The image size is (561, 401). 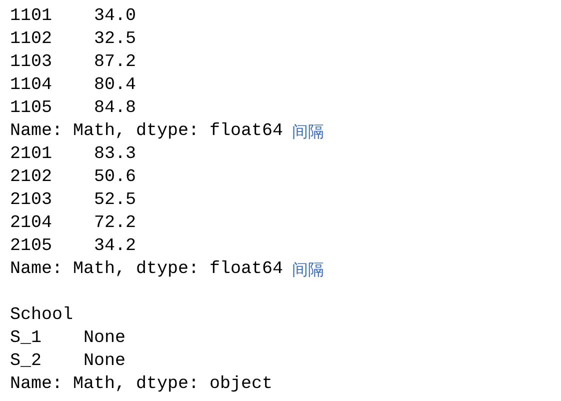 What do you see at coordinates (73, 177) in the screenshot?
I see `output-line: 2102 50.6` at bounding box center [73, 177].